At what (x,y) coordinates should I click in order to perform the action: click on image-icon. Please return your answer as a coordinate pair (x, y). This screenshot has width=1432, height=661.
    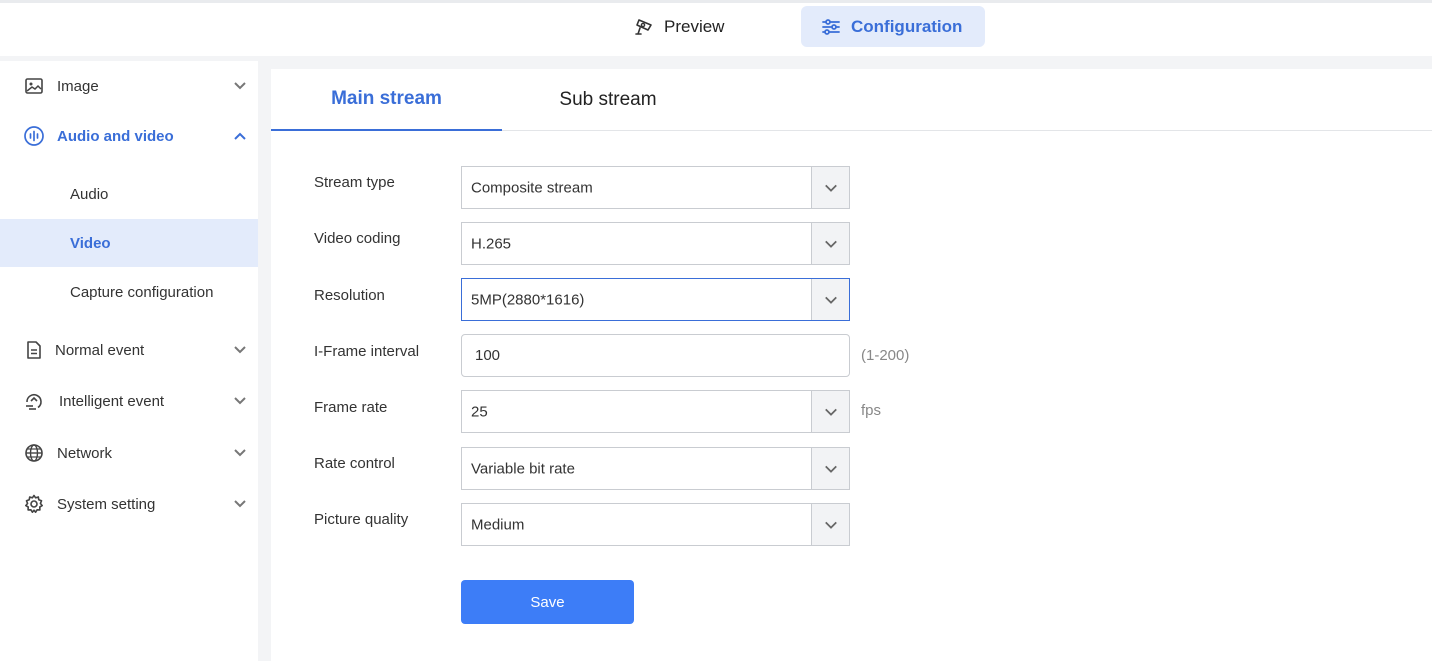
    Looking at the image, I should click on (34, 86).